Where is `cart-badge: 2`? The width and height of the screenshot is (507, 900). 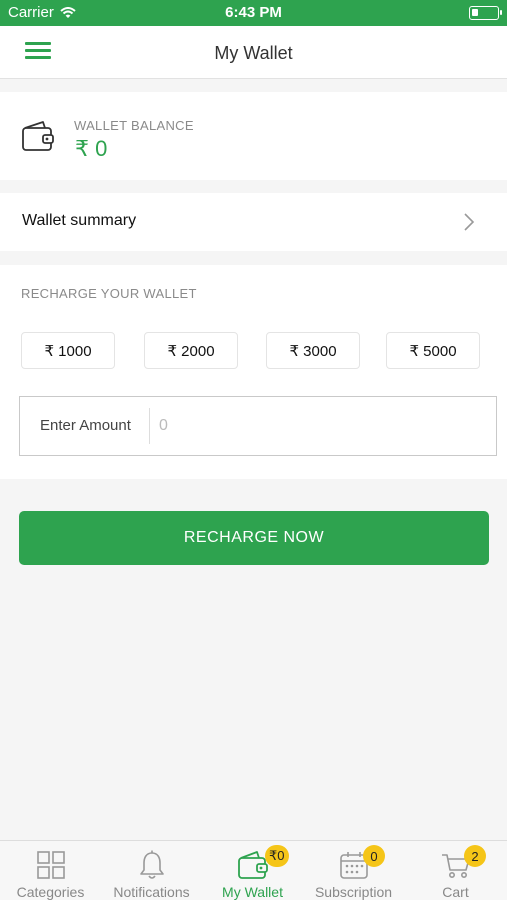
cart-badge: 2 is located at coordinates (475, 856).